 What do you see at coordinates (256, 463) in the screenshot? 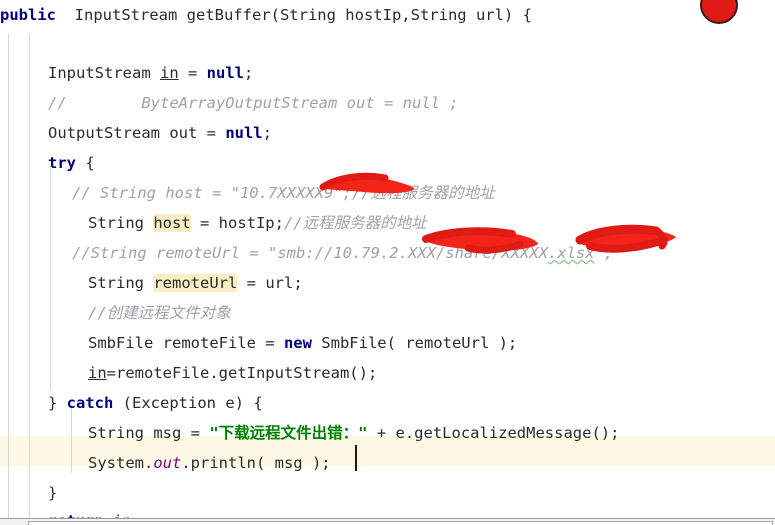
I see `code-token: .println( msg );` at bounding box center [256, 463].